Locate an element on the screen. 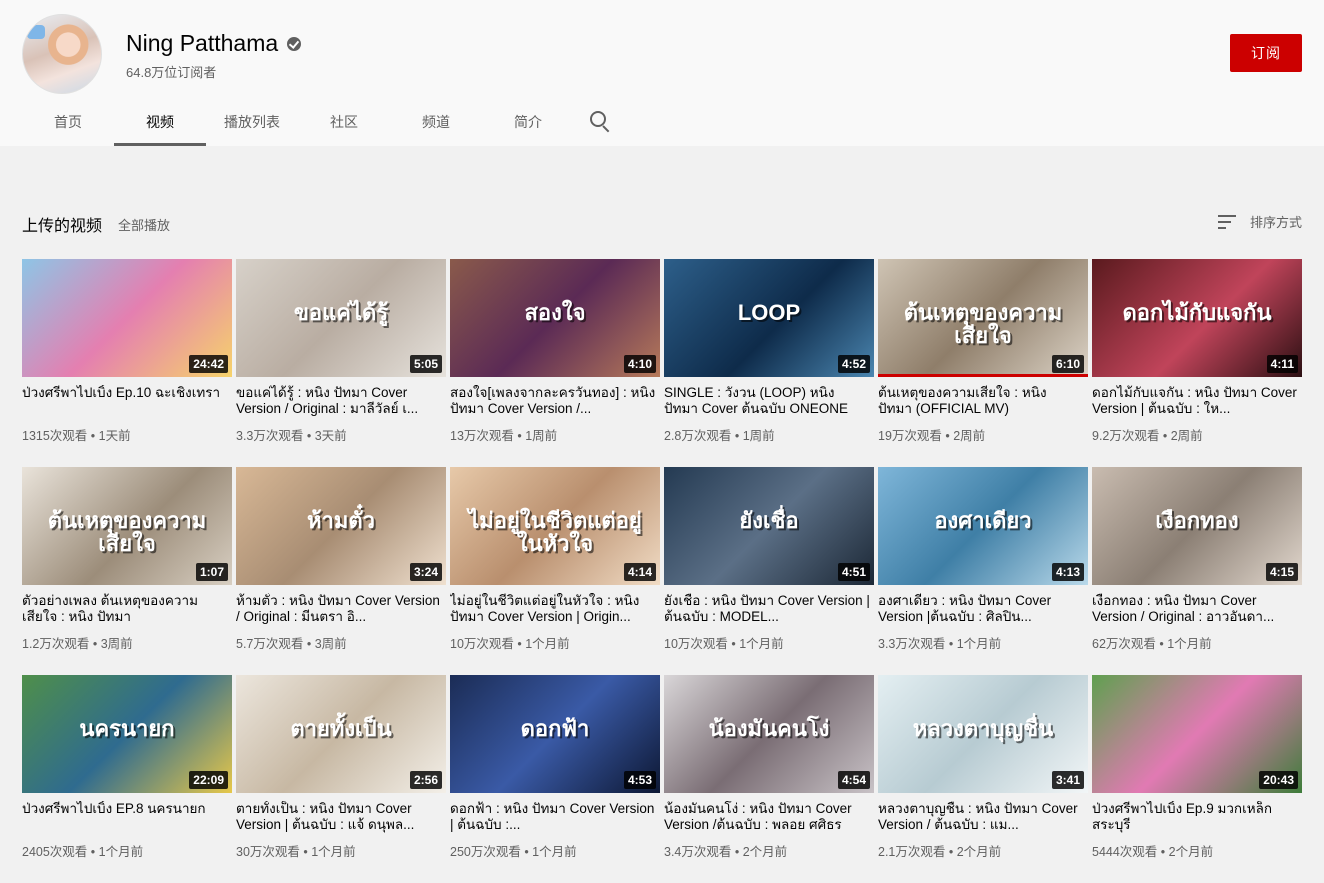  video-duration: 3:24 is located at coordinates (425, 572).